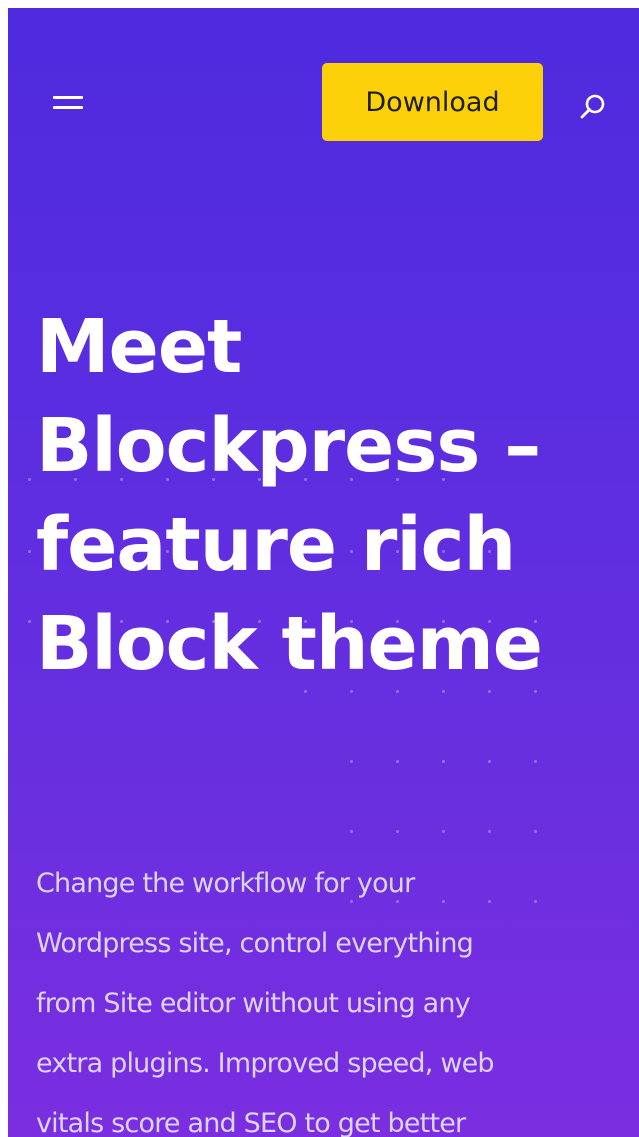 Image resolution: width=639 pixels, height=1137 pixels. I want to click on hero-description-line: vitals score and SEO to get better, so click(251, 1122).